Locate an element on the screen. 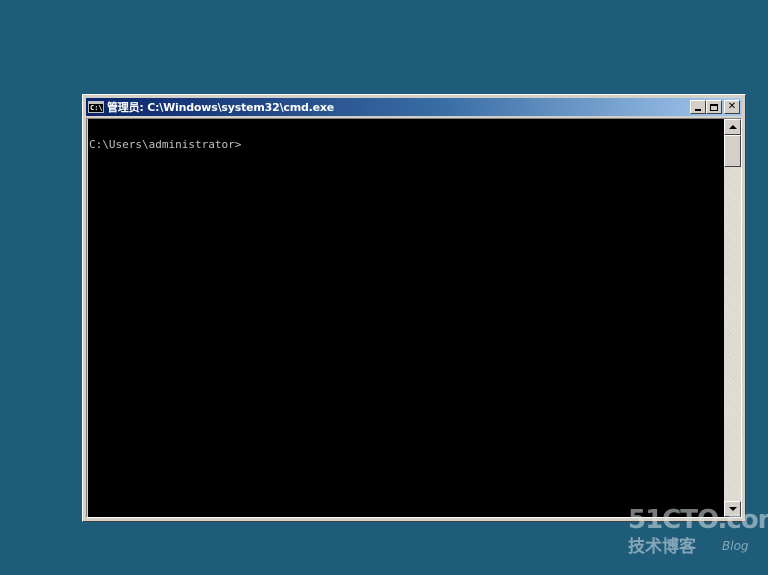  scroll-thumb is located at coordinates (732, 151).